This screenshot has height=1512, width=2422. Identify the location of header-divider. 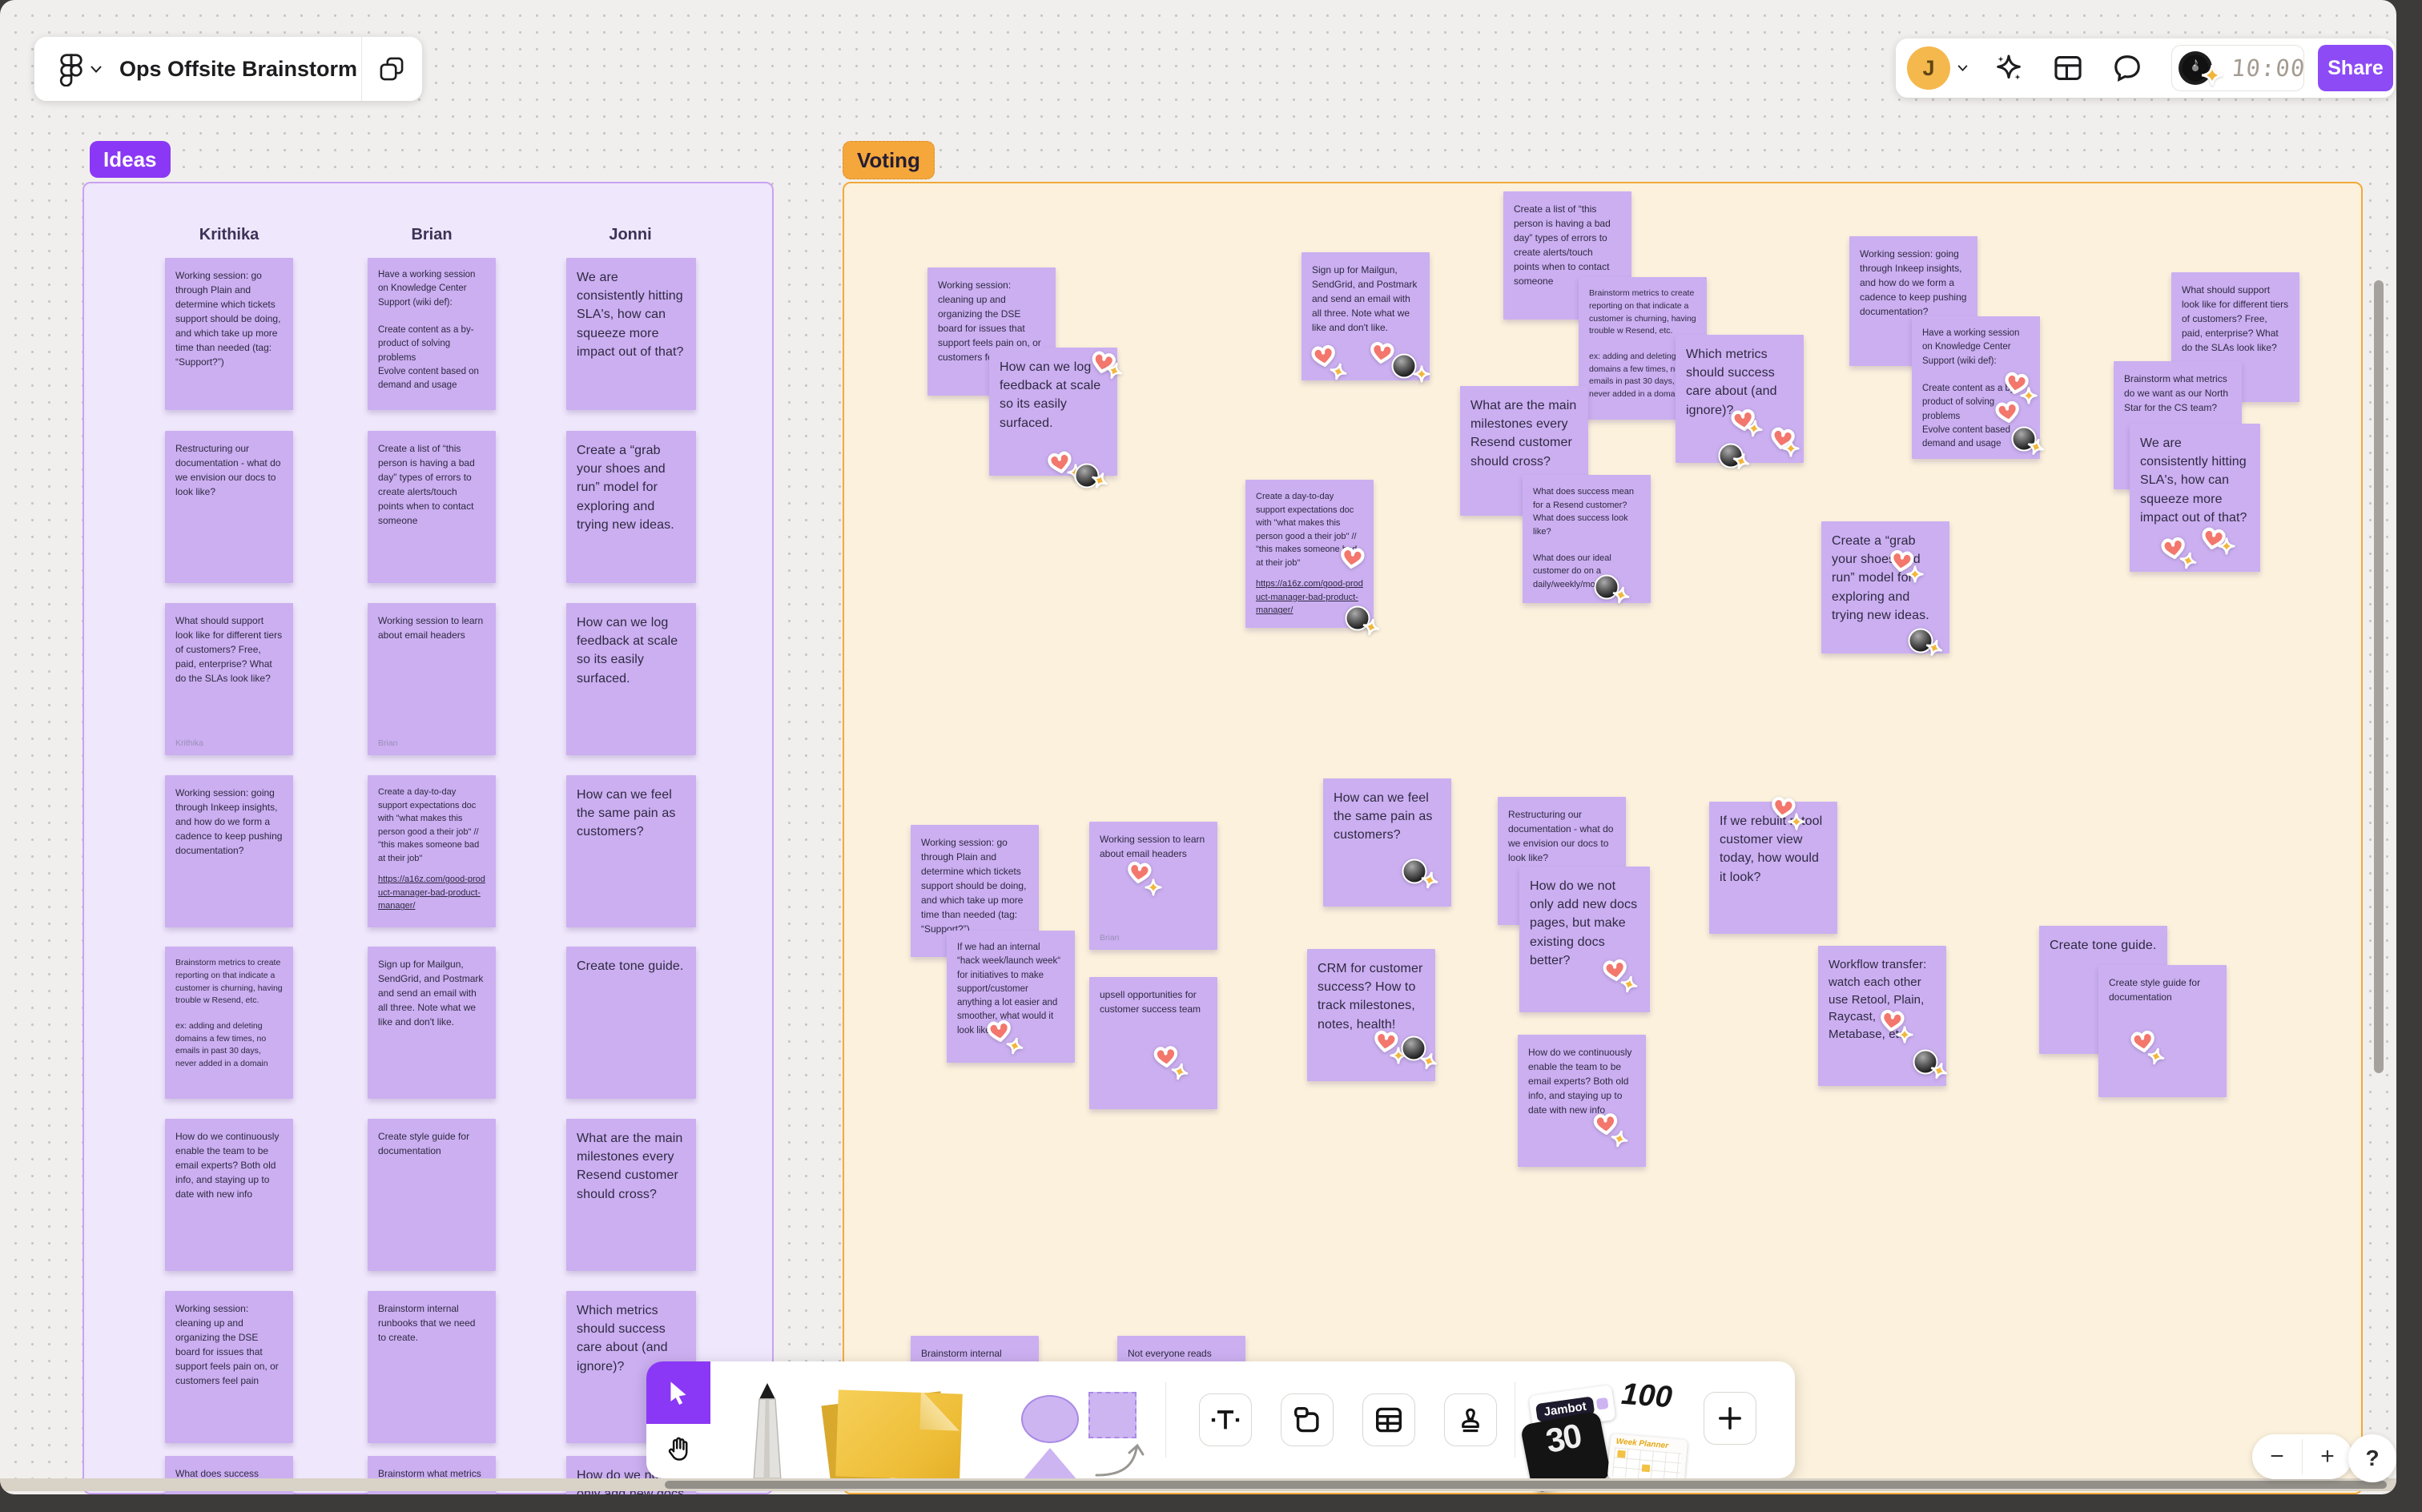
(362, 69).